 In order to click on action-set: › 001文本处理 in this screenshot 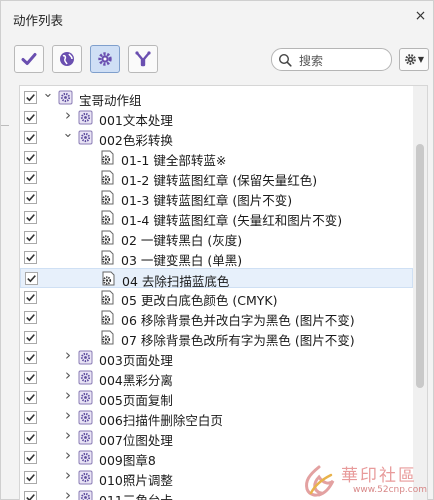, I will do `click(216, 118)`.